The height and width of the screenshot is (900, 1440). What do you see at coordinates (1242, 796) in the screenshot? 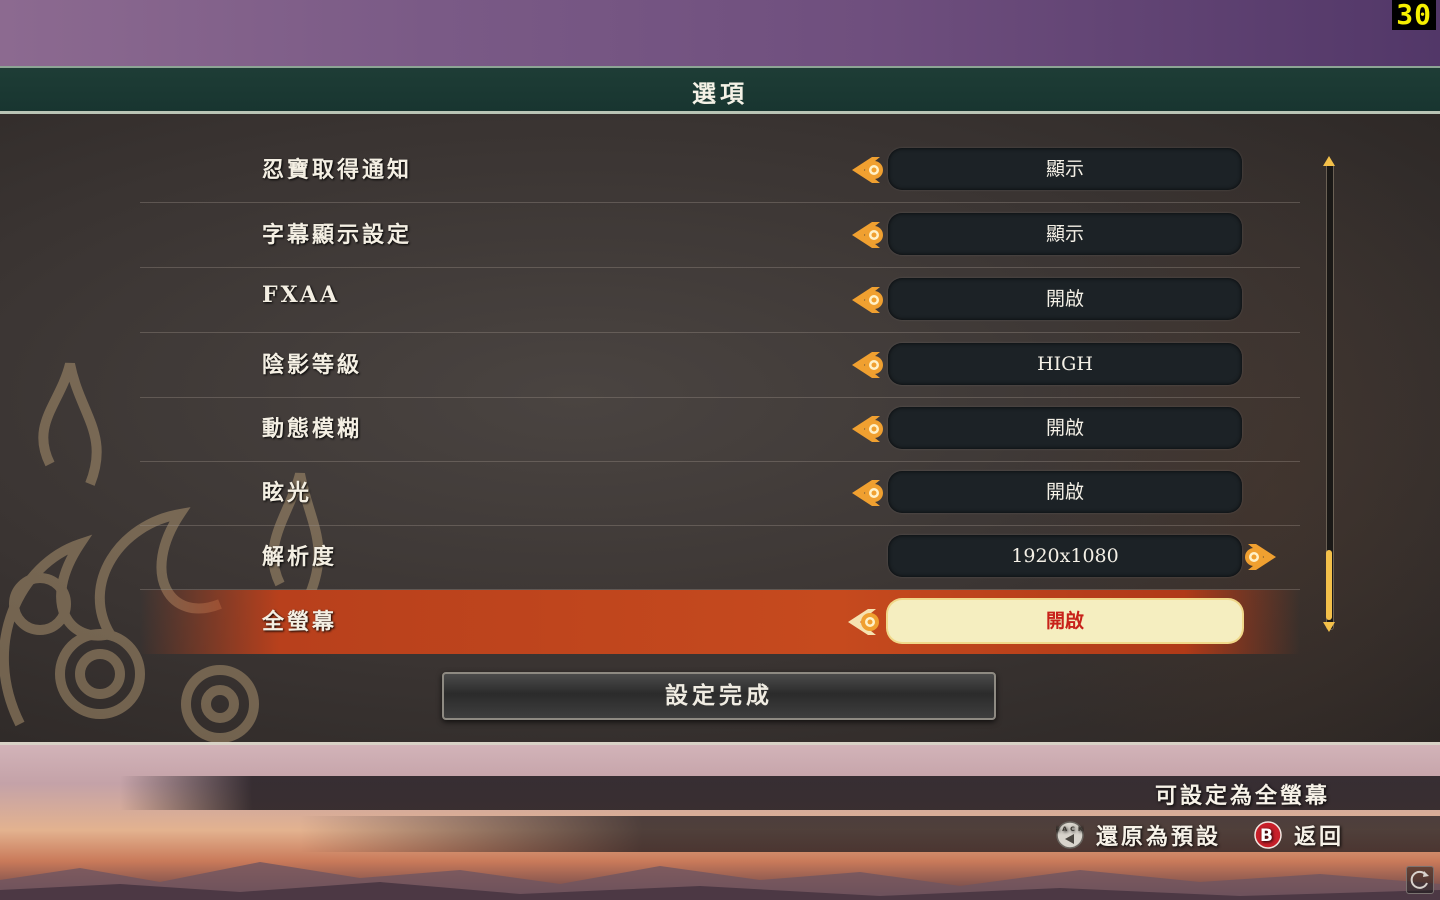
I see `hint-text: 可設定為全螢幕` at bounding box center [1242, 796].